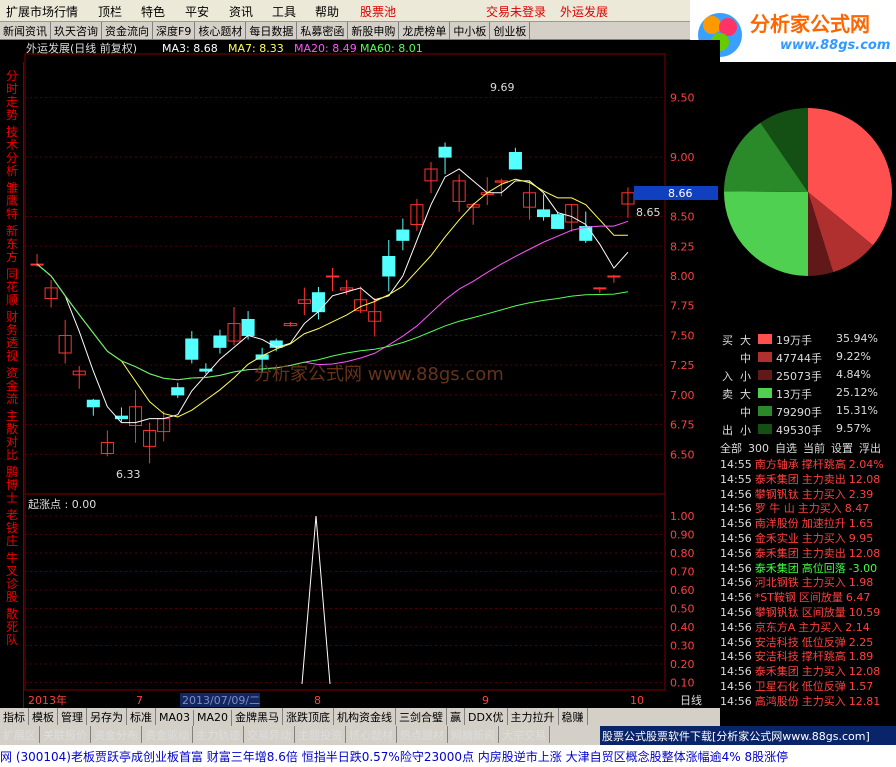 This screenshot has height=767, width=896. I want to click on stock-pool-button: 股票池, so click(378, 11).